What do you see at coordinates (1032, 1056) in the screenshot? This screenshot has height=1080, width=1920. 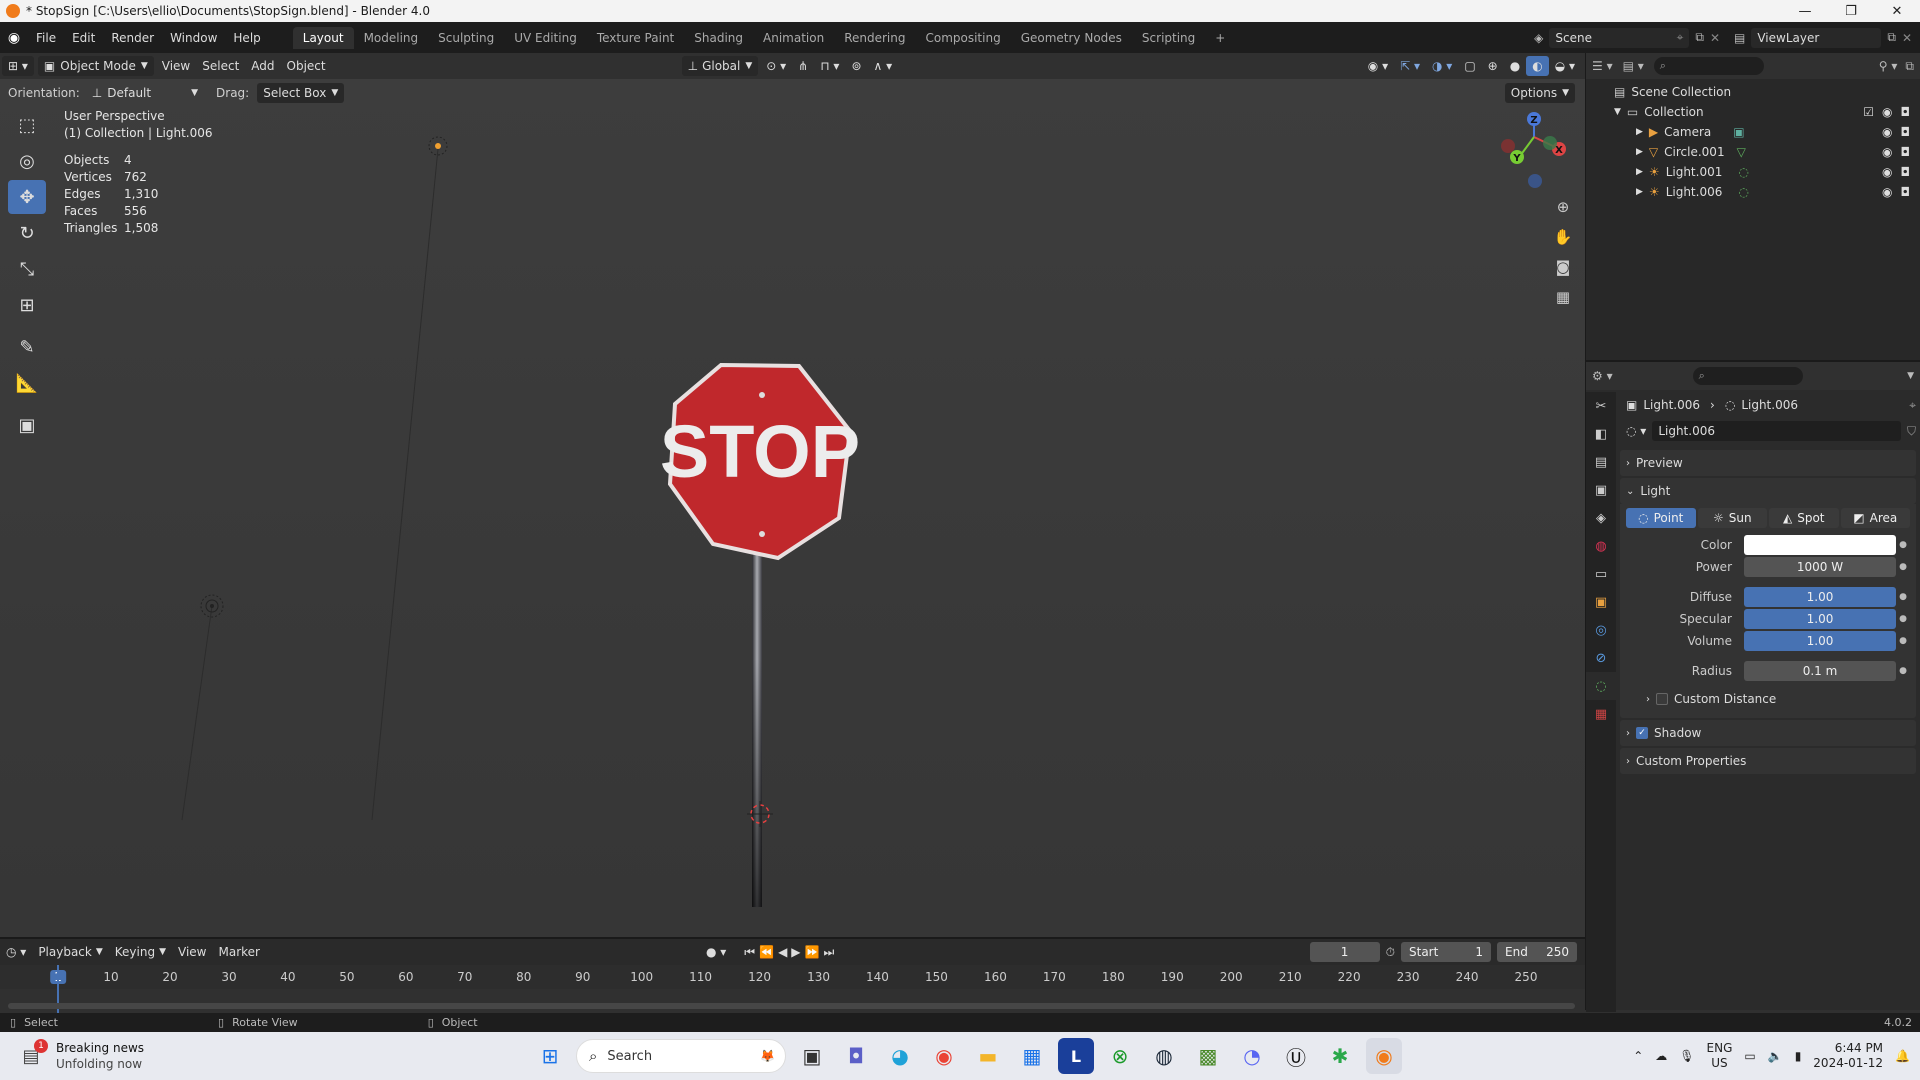 I see `microsoft-store-icon: ▦` at bounding box center [1032, 1056].